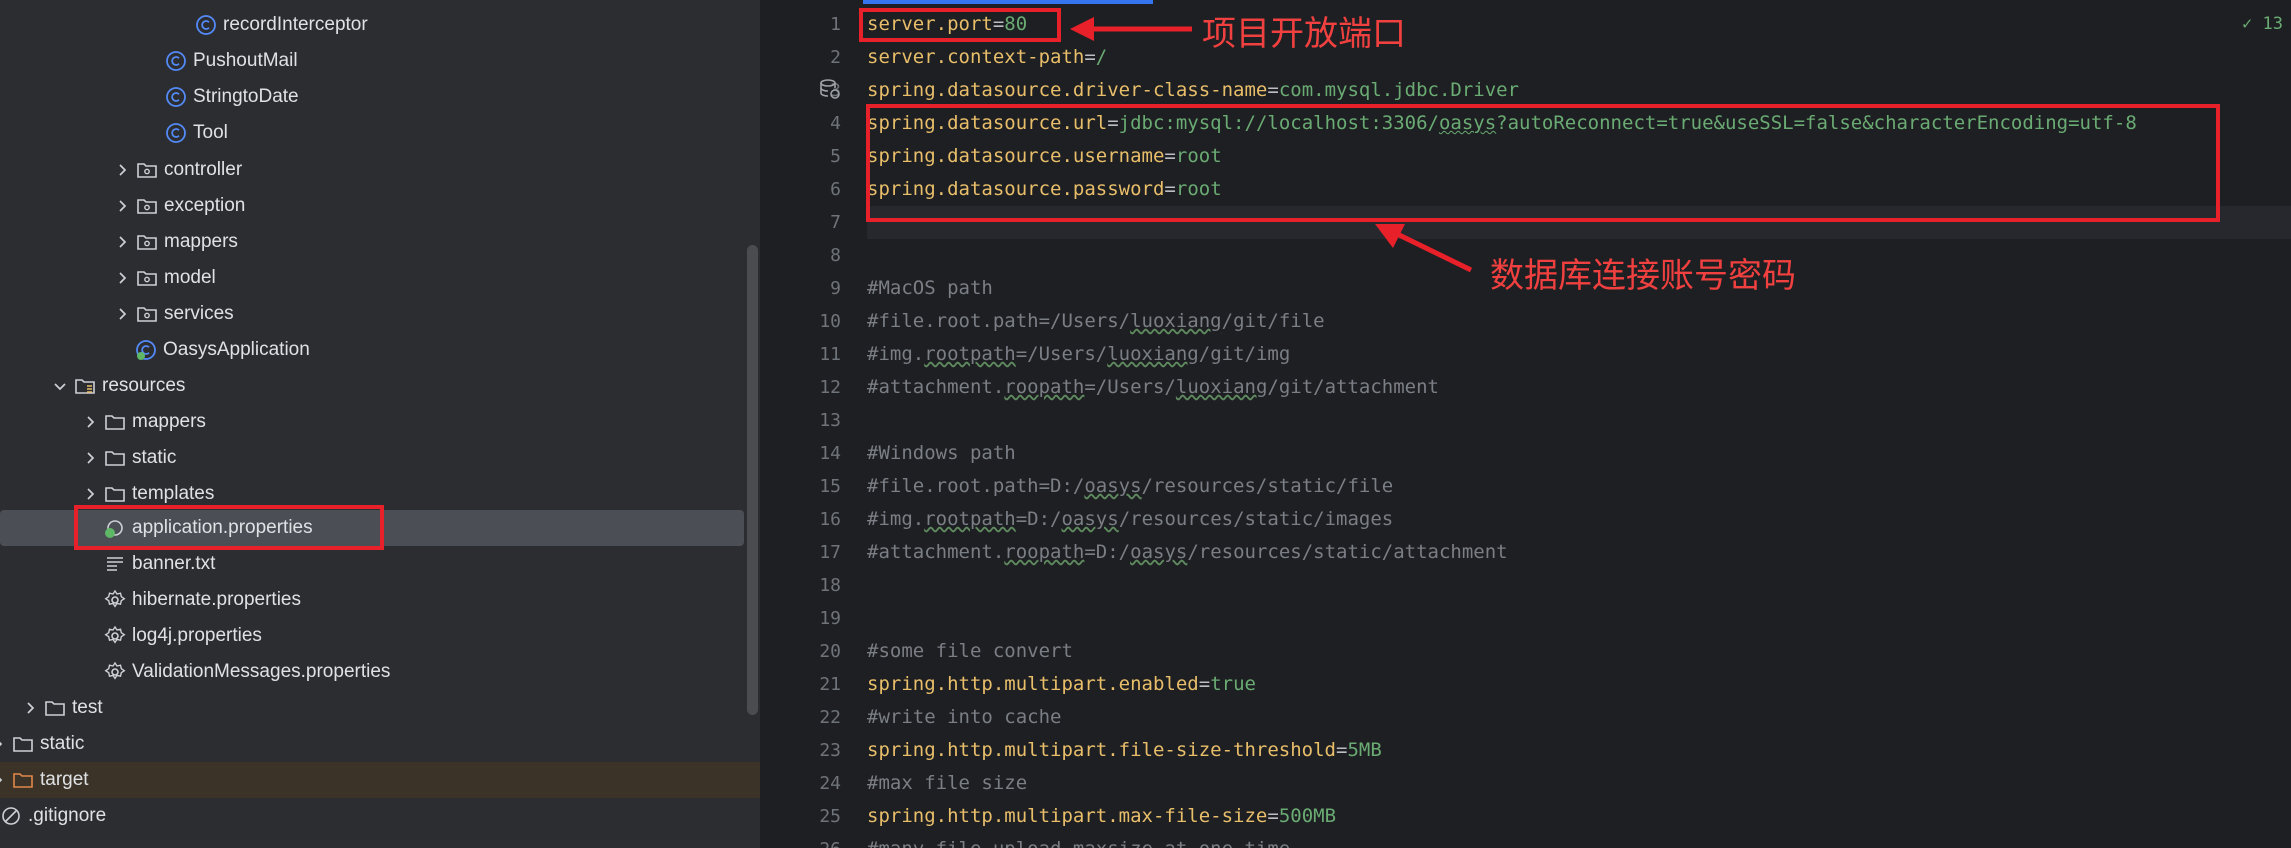 The width and height of the screenshot is (2291, 848). I want to click on code-line: #max file size, so click(947, 783).